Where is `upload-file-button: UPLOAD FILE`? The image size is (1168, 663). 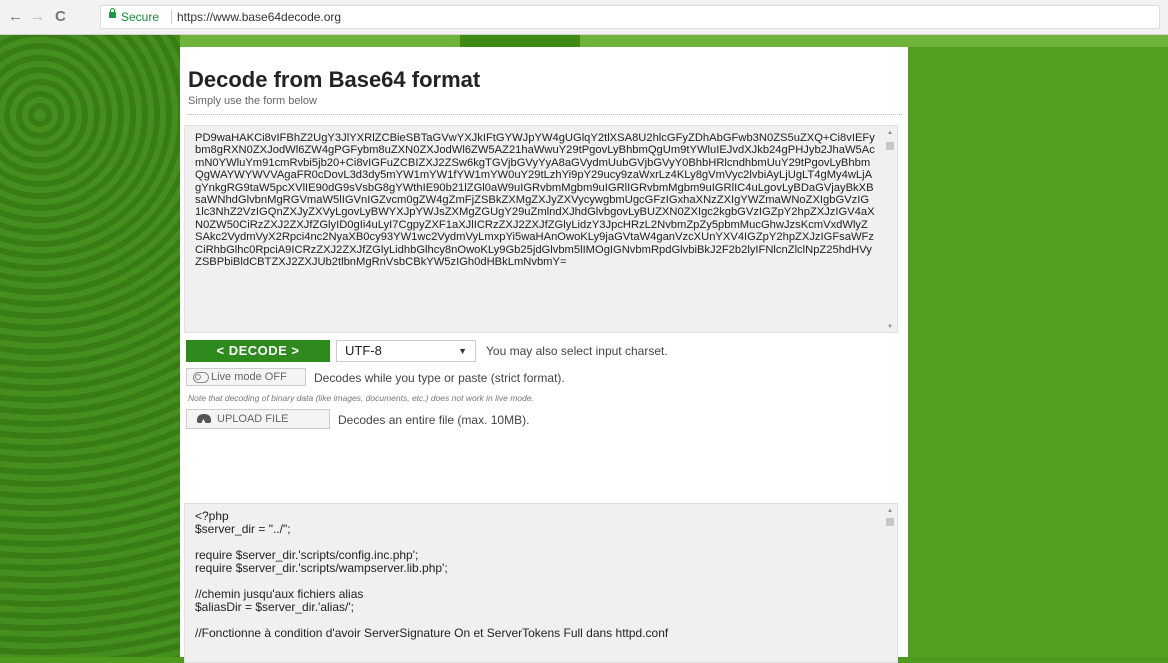 upload-file-button: UPLOAD FILE is located at coordinates (258, 420).